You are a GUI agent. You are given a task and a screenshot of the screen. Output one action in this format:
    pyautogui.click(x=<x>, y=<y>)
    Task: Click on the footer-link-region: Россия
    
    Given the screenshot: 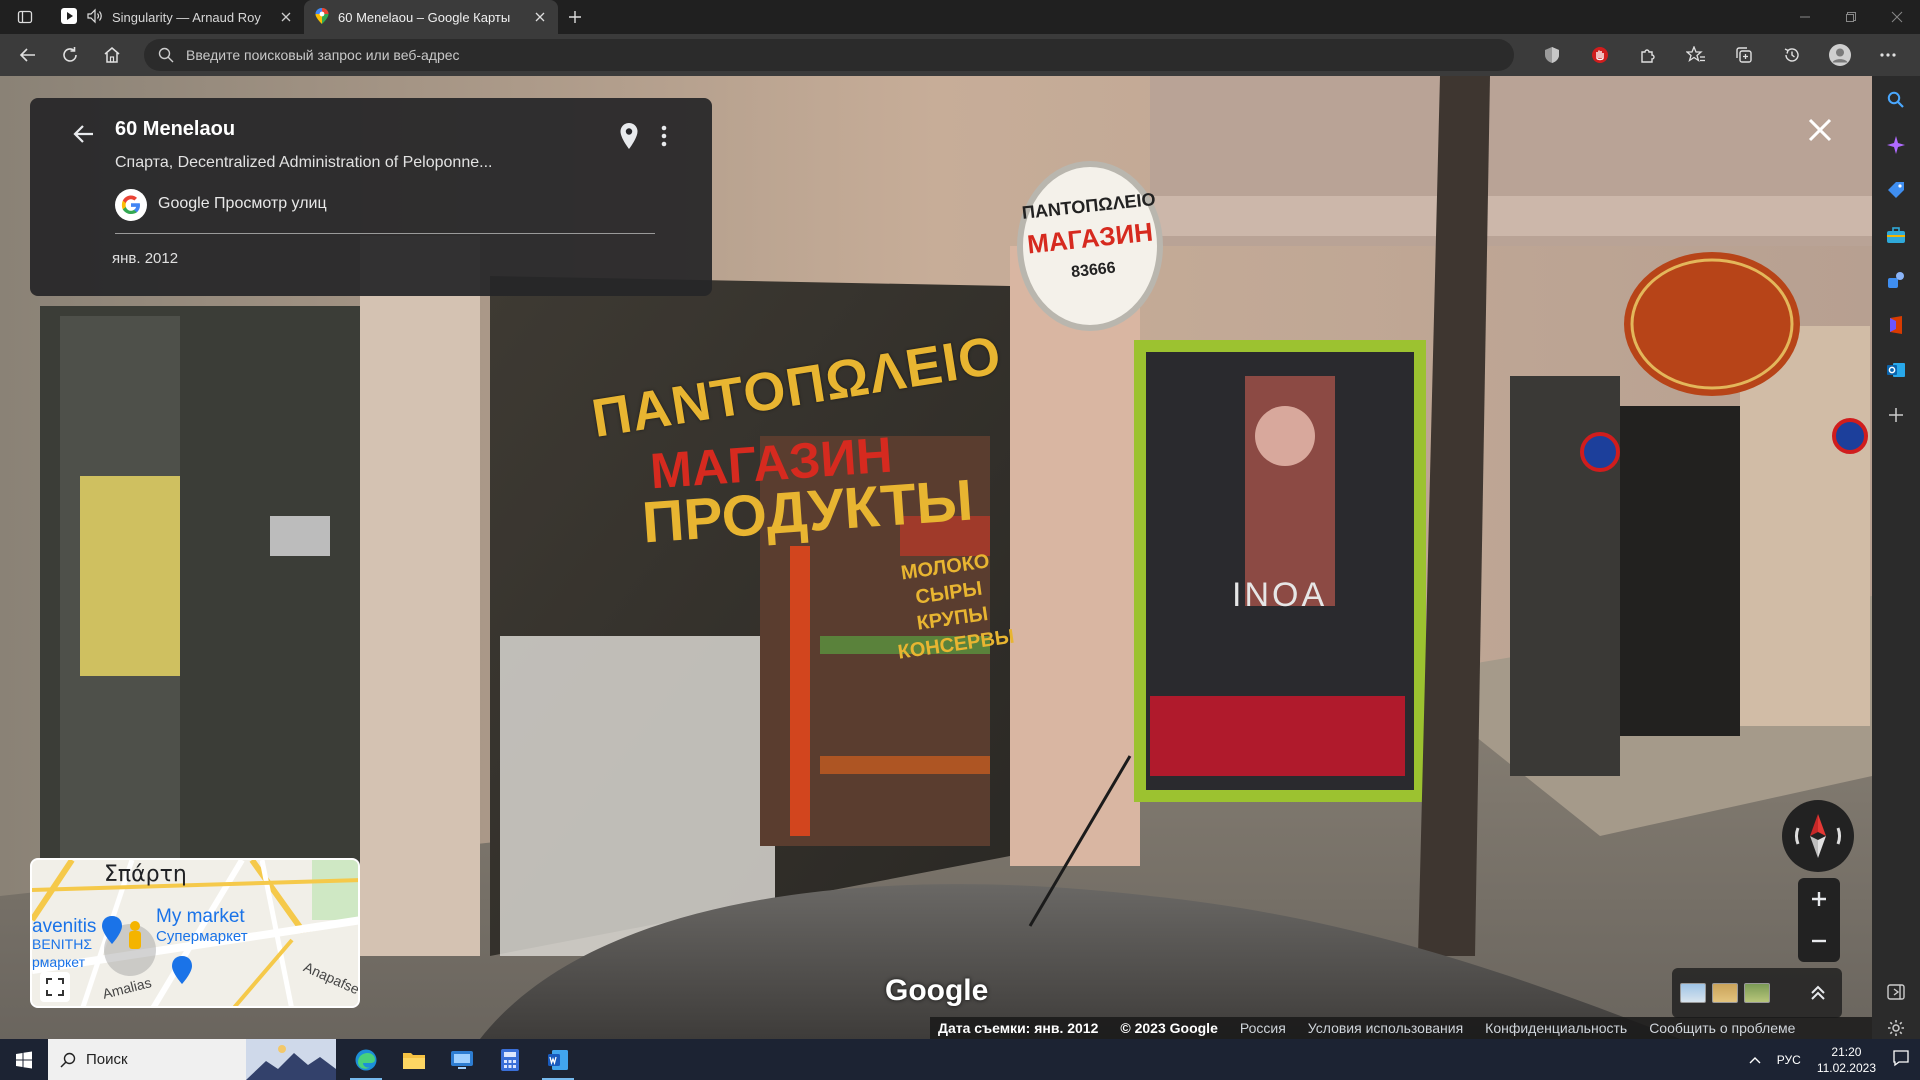 What is the action you would take?
    pyautogui.click(x=1263, y=1028)
    